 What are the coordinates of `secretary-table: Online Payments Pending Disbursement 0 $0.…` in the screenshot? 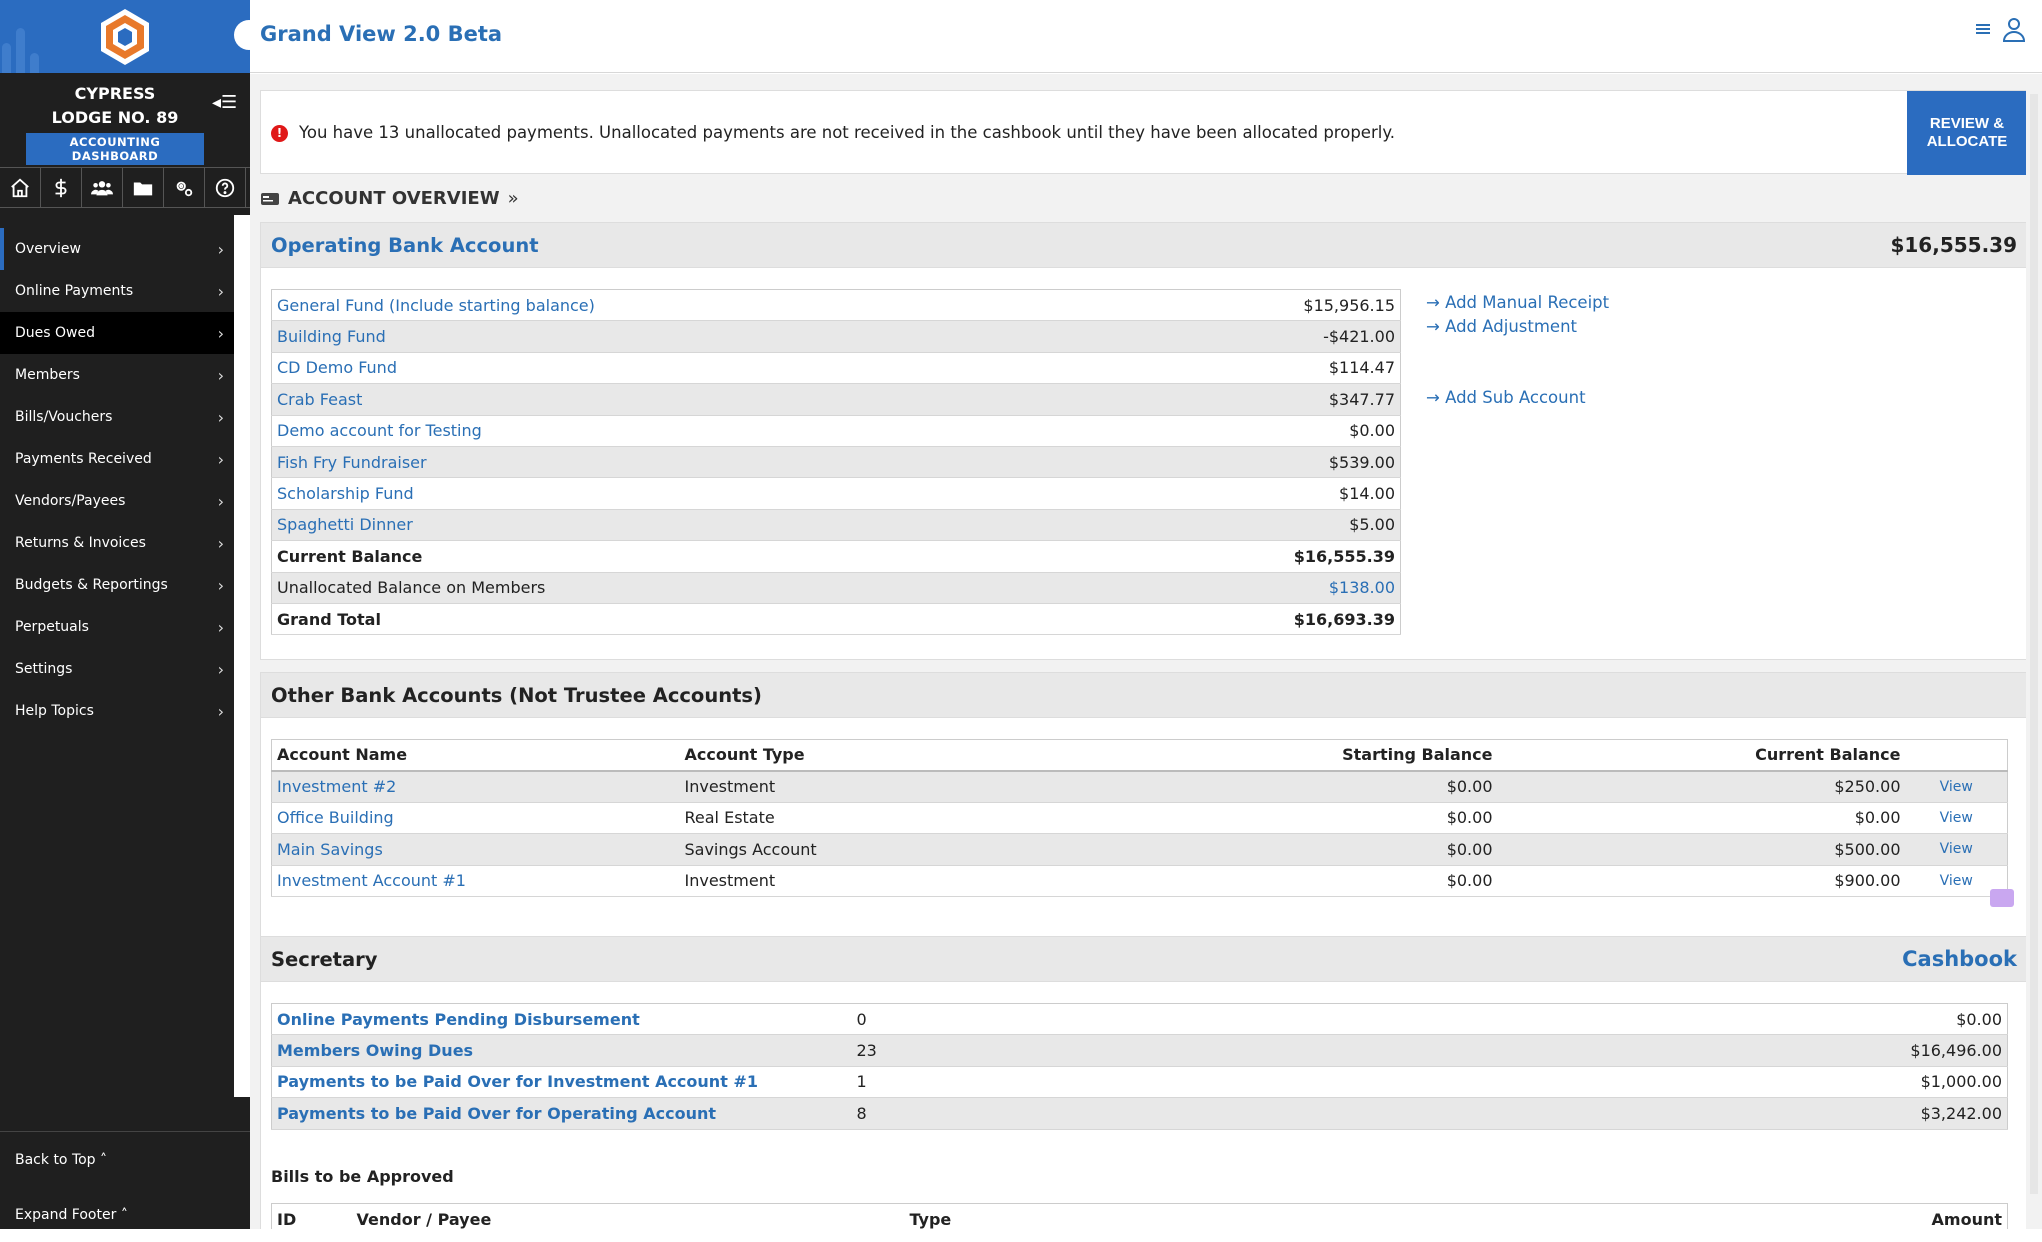 It's located at (1139, 1066).